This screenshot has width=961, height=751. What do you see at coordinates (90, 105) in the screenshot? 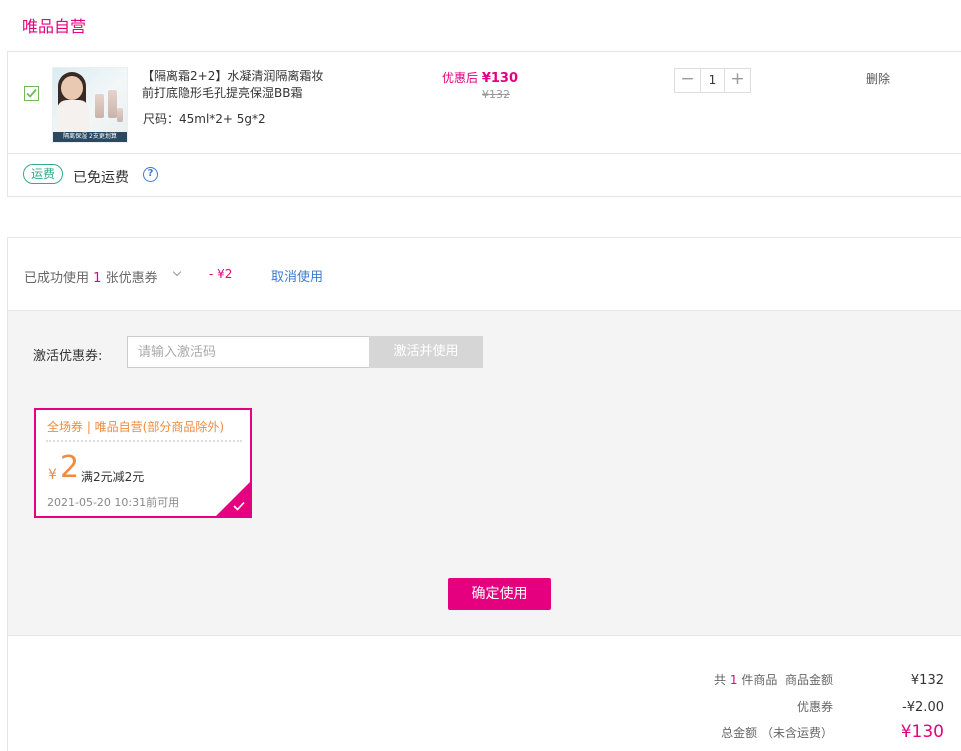
I see `product-image: 隔离保湿 2支更划算` at bounding box center [90, 105].